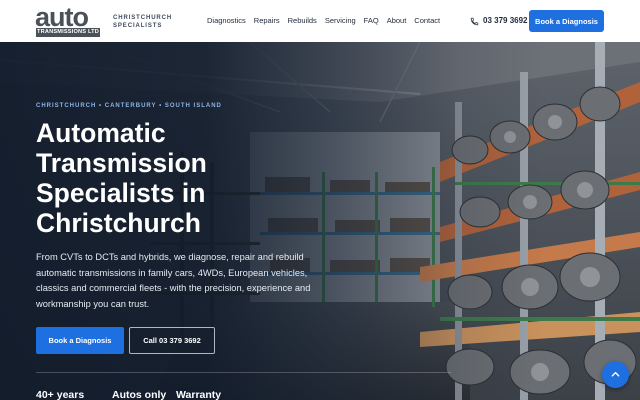 The image size is (640, 400). I want to click on nav-link-diagnostics: Diagnostics, so click(226, 21).